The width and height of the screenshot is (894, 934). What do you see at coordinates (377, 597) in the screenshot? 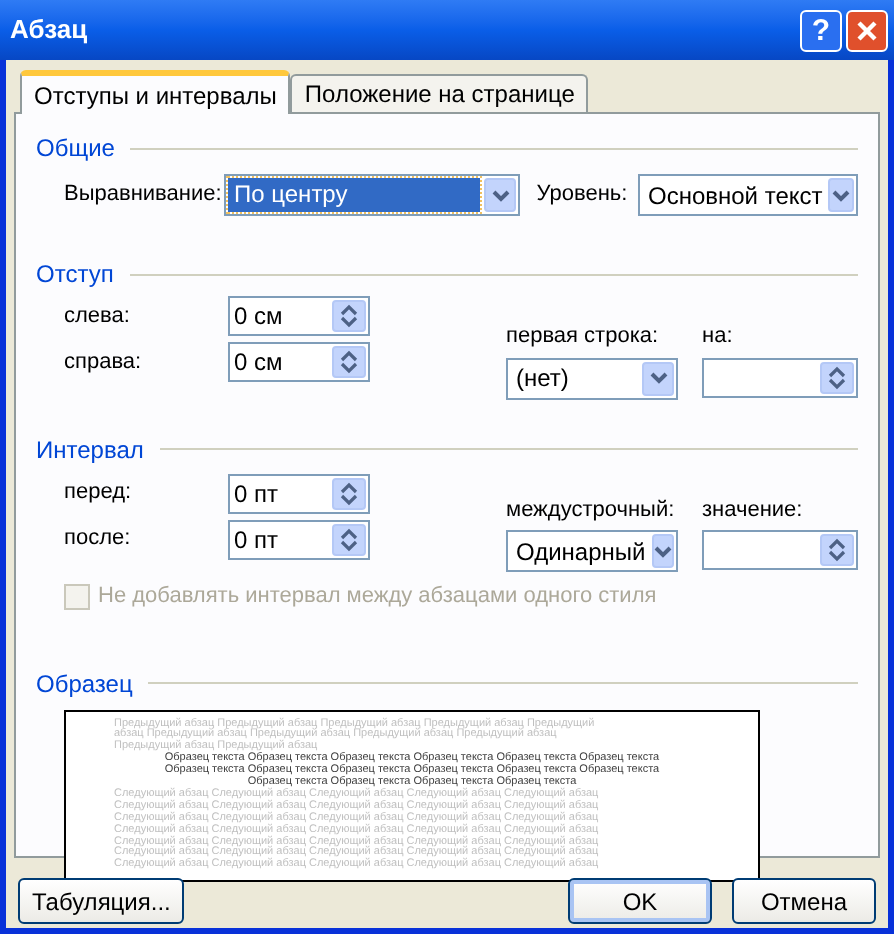
I see `checkbox-label: Не добавлять интервал между абзацами одного стиля` at bounding box center [377, 597].